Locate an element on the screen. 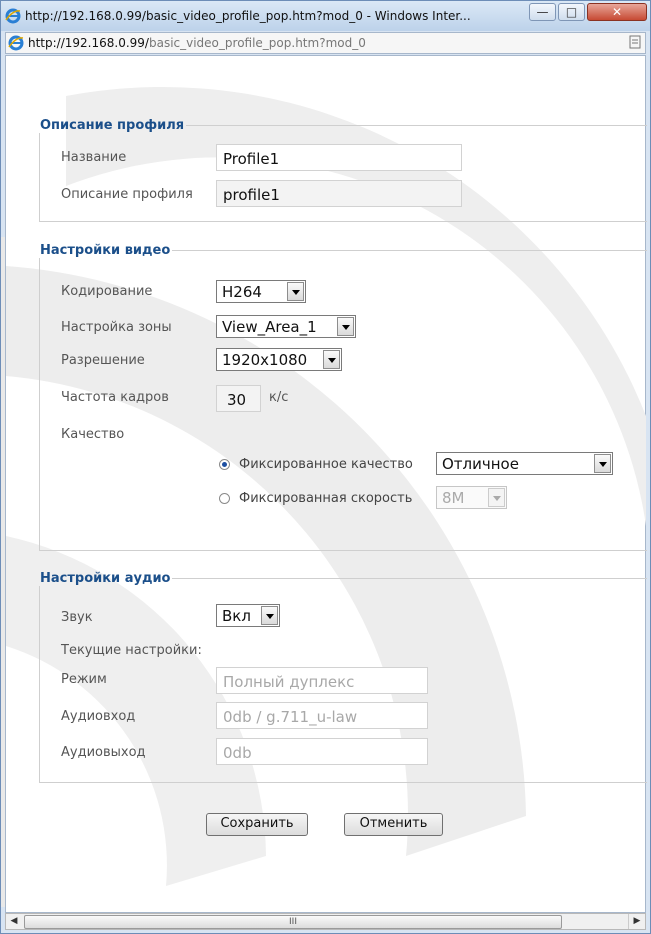  audio-legend: Настройки аудио is located at coordinates (105, 578).